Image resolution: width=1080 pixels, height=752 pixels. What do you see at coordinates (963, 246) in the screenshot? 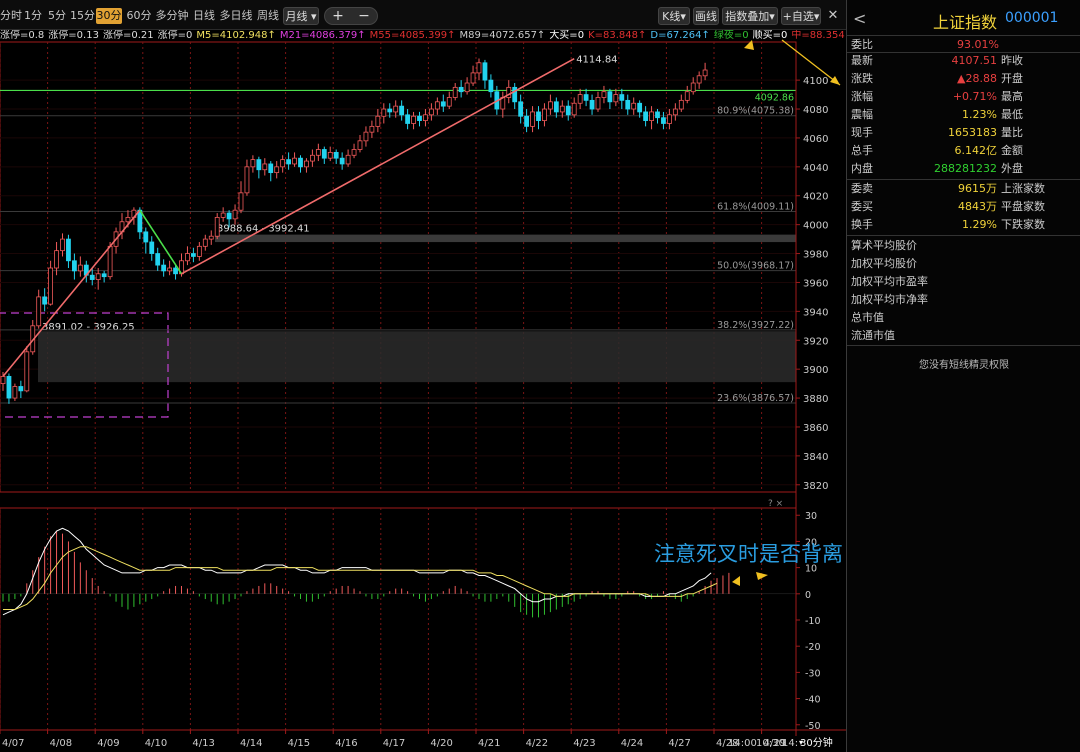
I see `quote-extra-item: 算术平均股价` at bounding box center [963, 246].